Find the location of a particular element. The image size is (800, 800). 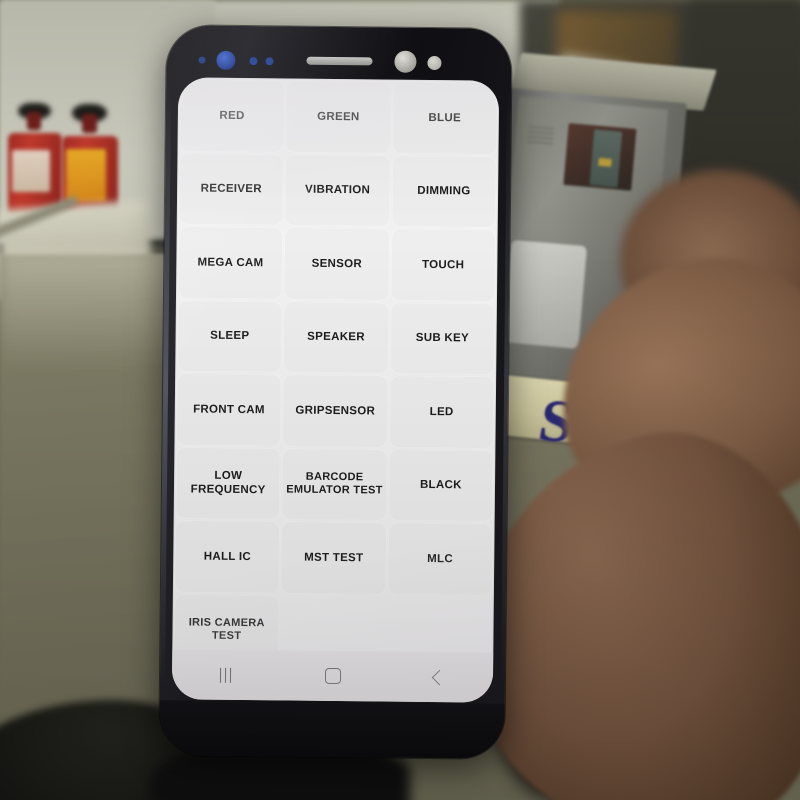

test-button: BARCODE EMULATOR TEST is located at coordinates (334, 484).